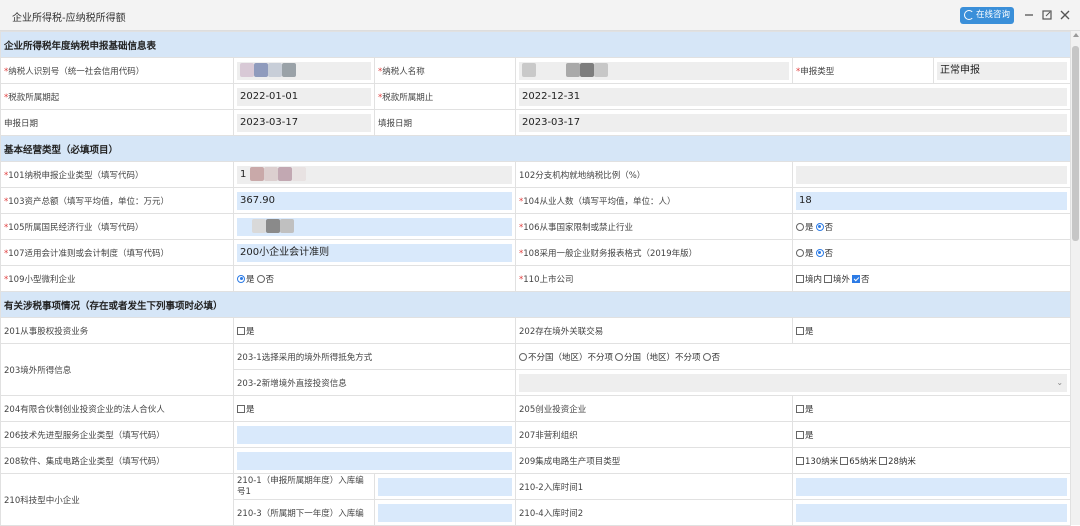  I want to click on form-row: 201从事股权投资业务 是 202存在境外关联交易 是, so click(536, 330).